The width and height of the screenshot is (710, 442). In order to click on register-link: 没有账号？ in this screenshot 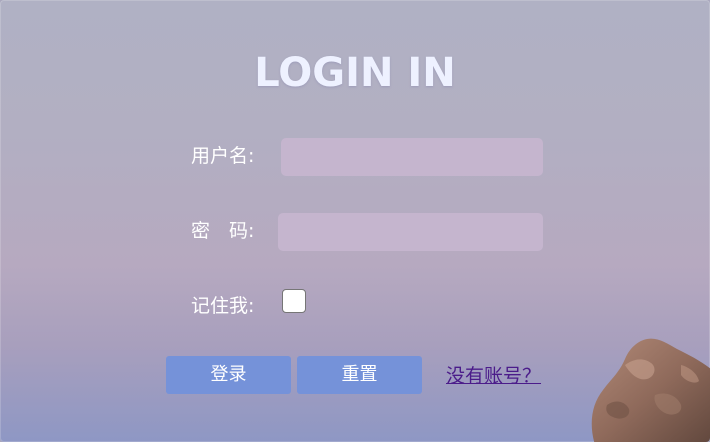, I will do `click(493, 376)`.